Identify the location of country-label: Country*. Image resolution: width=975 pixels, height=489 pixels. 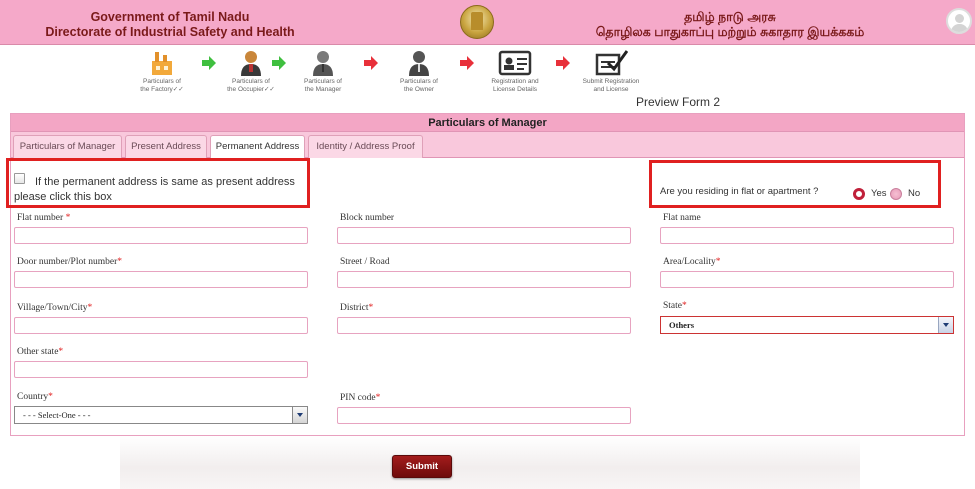
(35, 397).